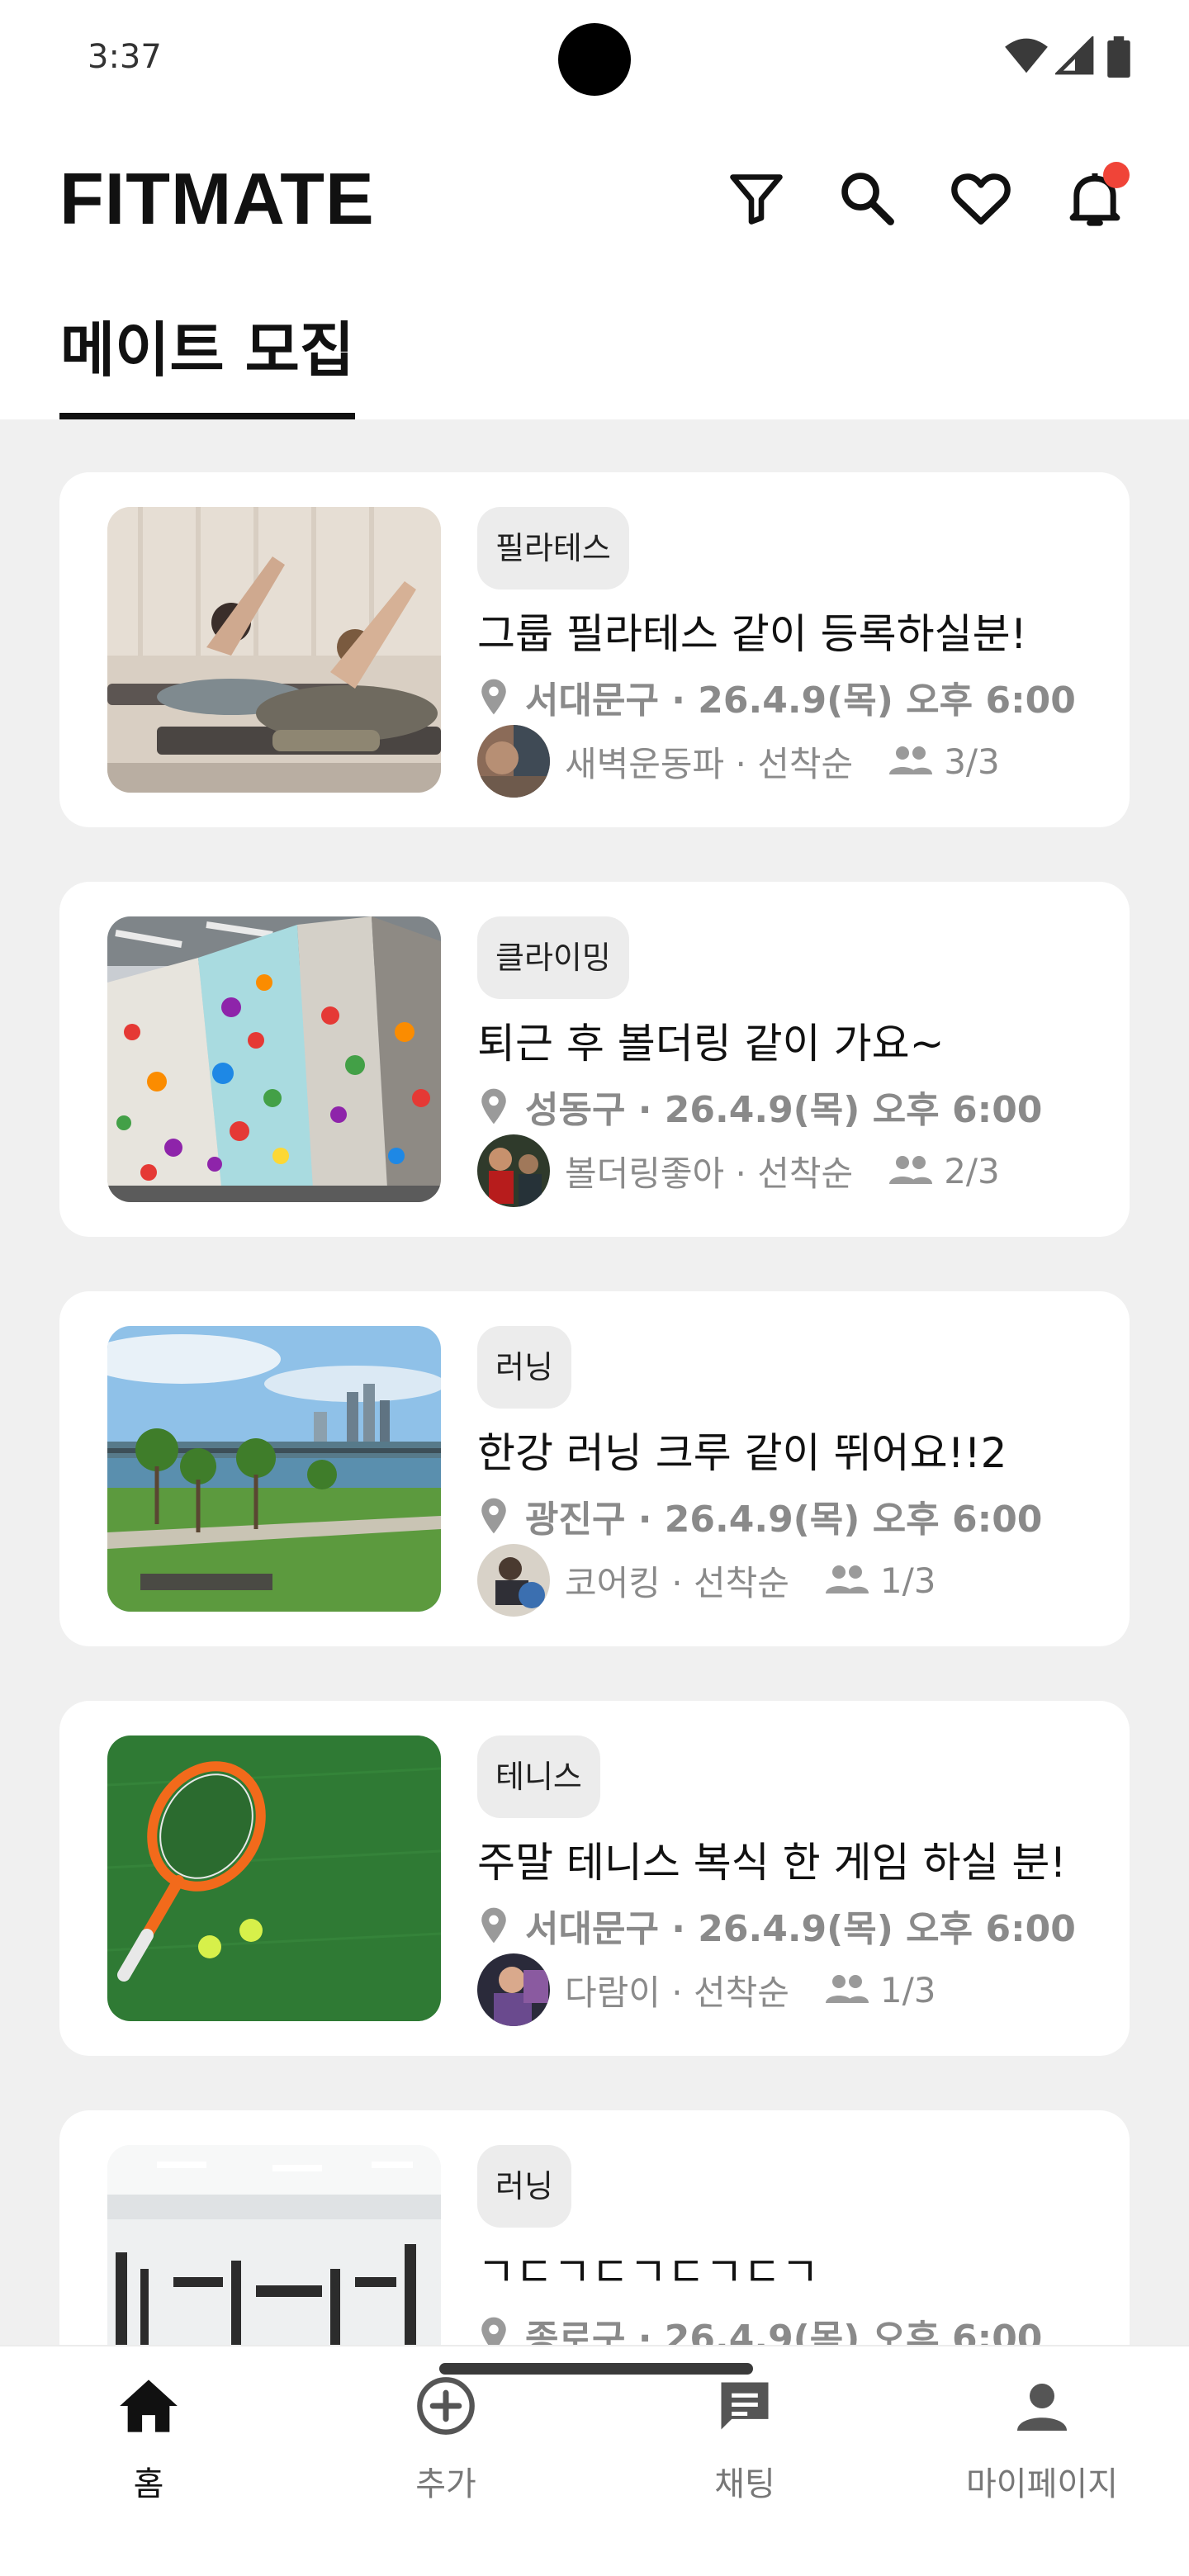  What do you see at coordinates (784, 1110) in the screenshot?
I see `location-text: 성동구 · 26.4.9(목) 오후 6:00` at bounding box center [784, 1110].